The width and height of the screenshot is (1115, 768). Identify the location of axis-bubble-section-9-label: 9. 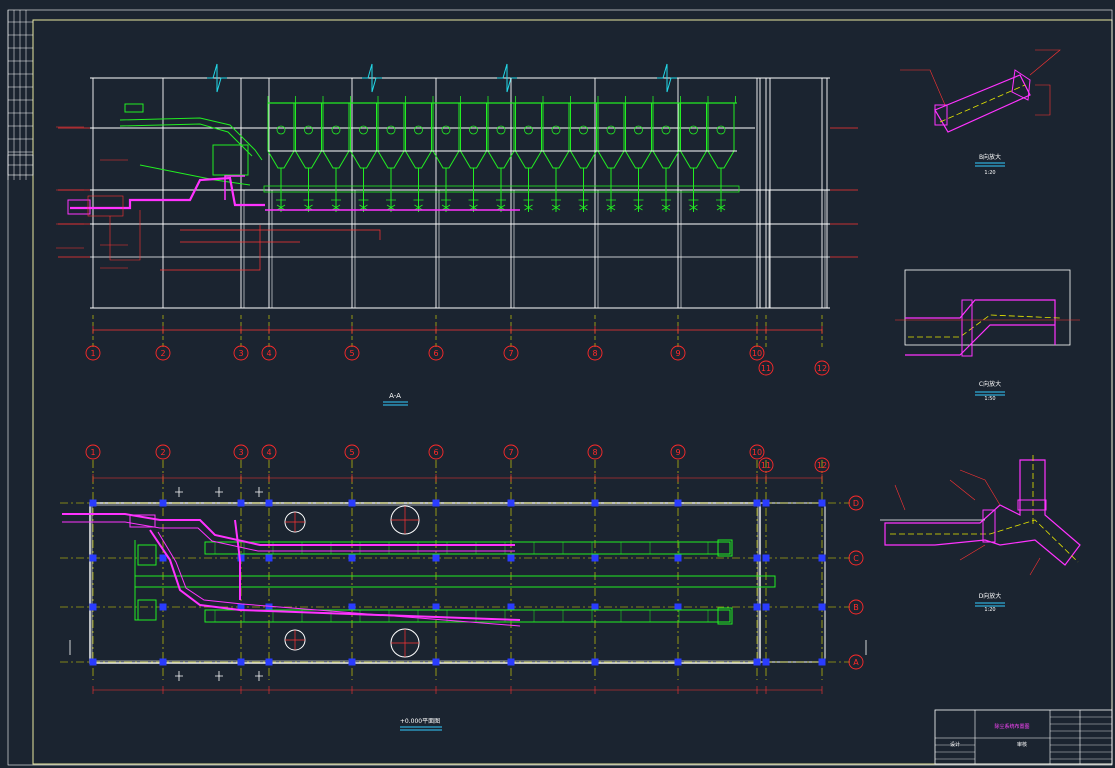
(677, 353).